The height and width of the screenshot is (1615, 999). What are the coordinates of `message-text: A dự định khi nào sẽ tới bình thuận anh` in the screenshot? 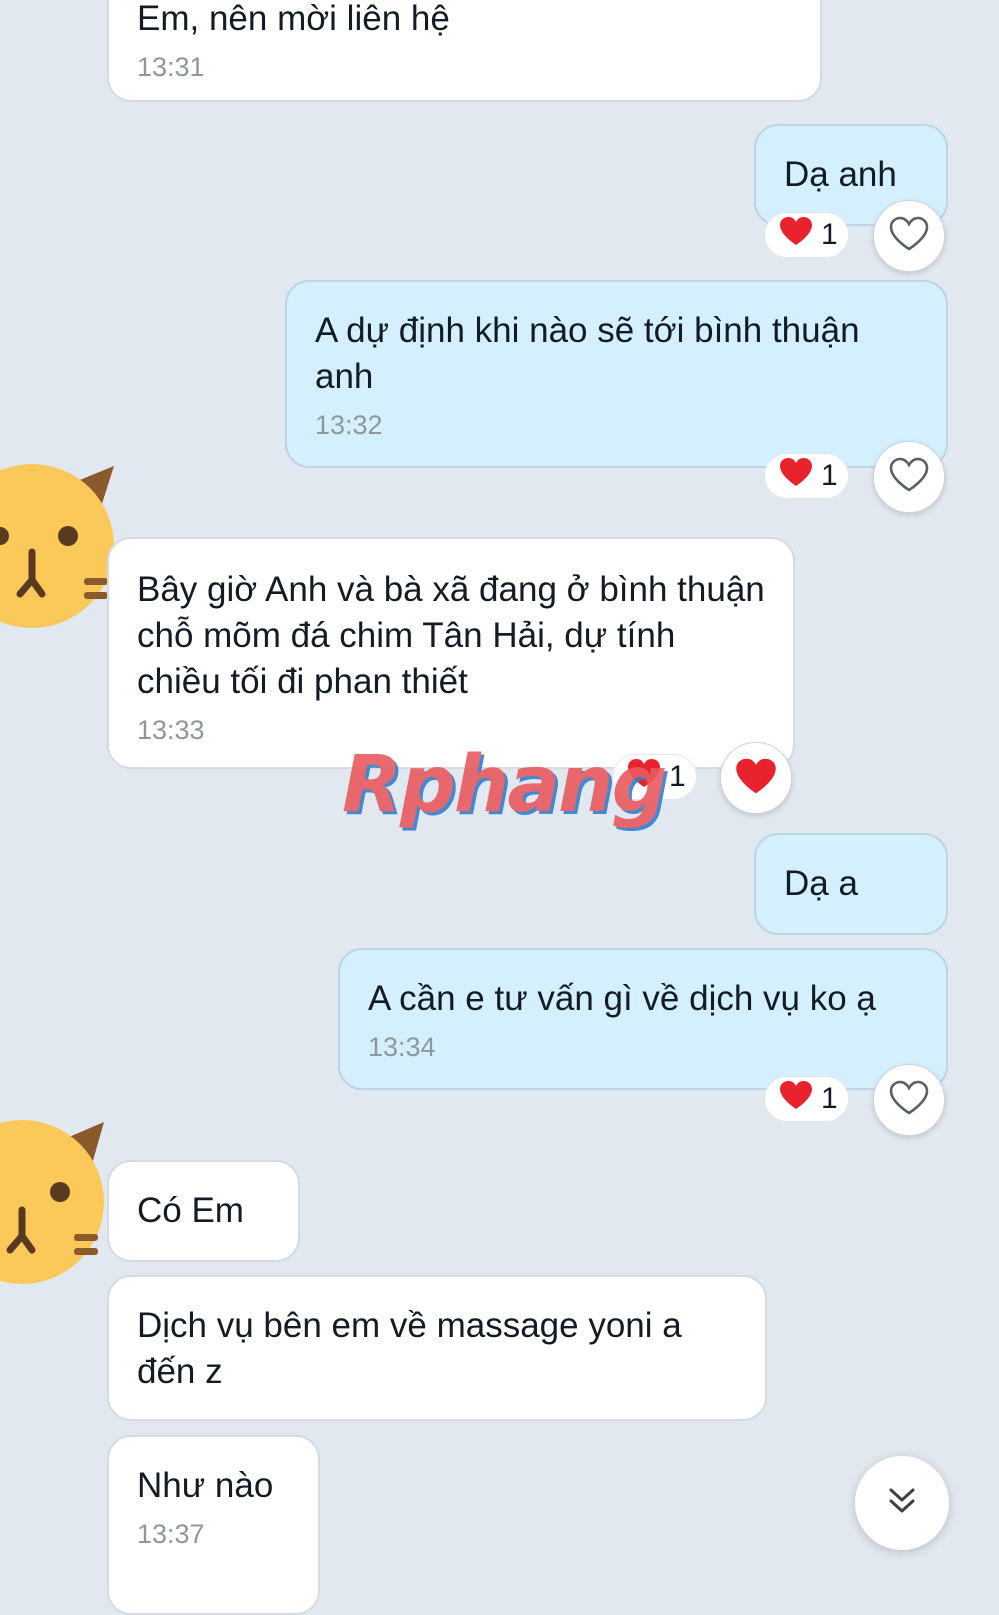 It's located at (587, 353).